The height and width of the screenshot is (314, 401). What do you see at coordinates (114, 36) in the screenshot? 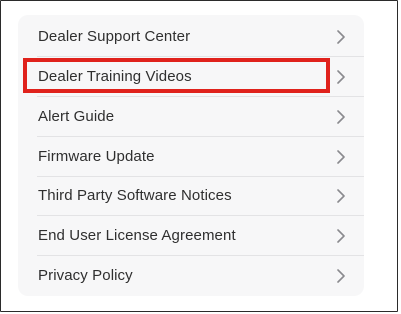
I see `menu-item-label: Dealer Support Center` at bounding box center [114, 36].